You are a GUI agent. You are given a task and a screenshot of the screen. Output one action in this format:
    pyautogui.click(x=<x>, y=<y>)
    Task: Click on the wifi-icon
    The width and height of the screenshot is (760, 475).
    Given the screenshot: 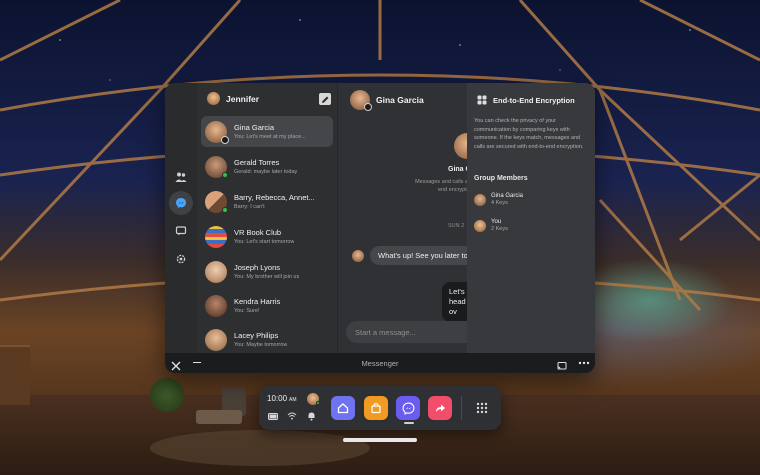 What is the action you would take?
    pyautogui.click(x=292, y=416)
    